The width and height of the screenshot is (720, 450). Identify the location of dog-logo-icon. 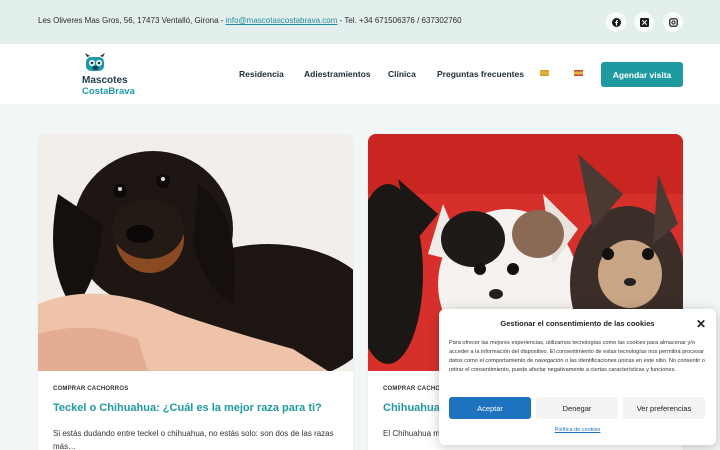
(95, 62).